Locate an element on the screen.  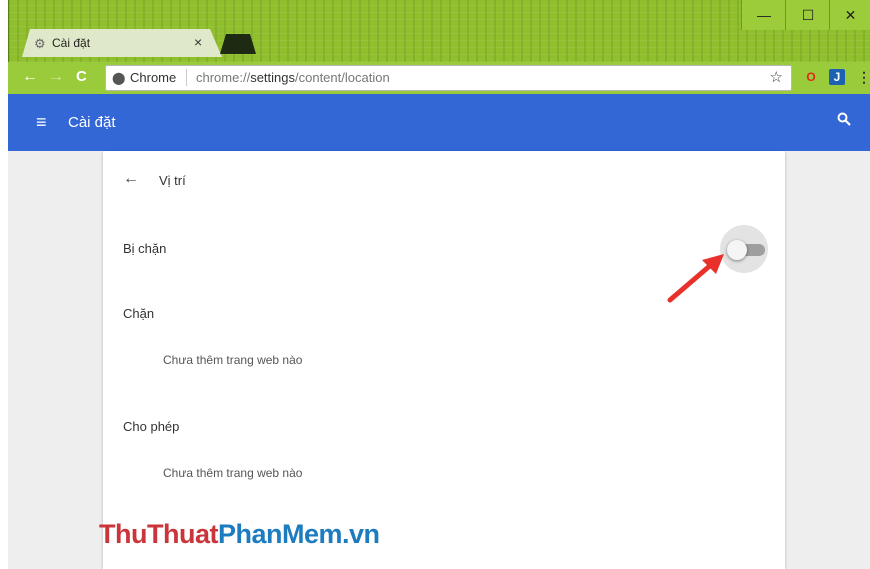
url-text: chrome://settings/content/location is located at coordinates (293, 77).